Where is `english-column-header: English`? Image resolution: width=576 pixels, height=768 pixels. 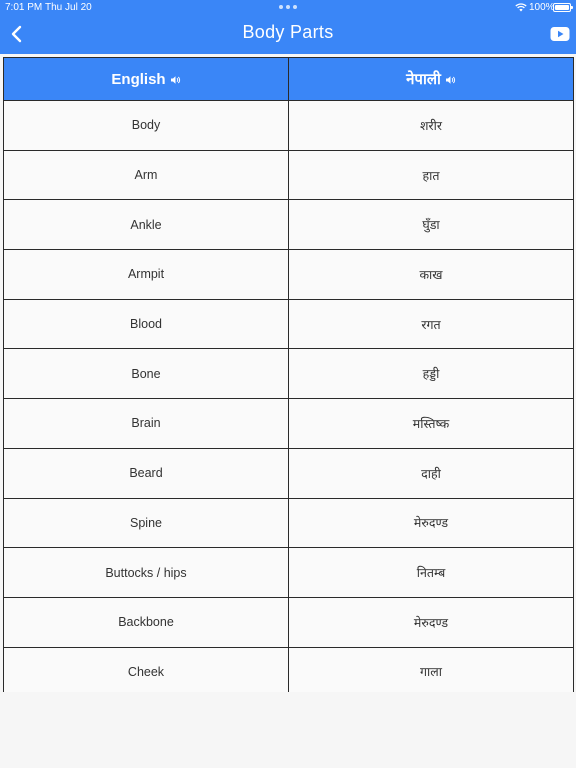
english-column-header: English is located at coordinates (146, 79).